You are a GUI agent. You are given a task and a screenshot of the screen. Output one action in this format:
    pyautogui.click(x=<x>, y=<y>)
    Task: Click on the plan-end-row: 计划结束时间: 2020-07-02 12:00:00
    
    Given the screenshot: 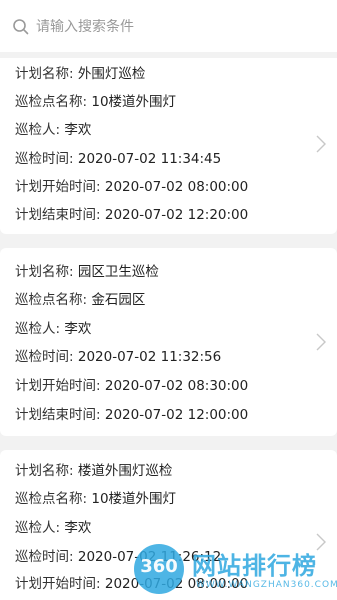 What is the action you would take?
    pyautogui.click(x=131, y=415)
    